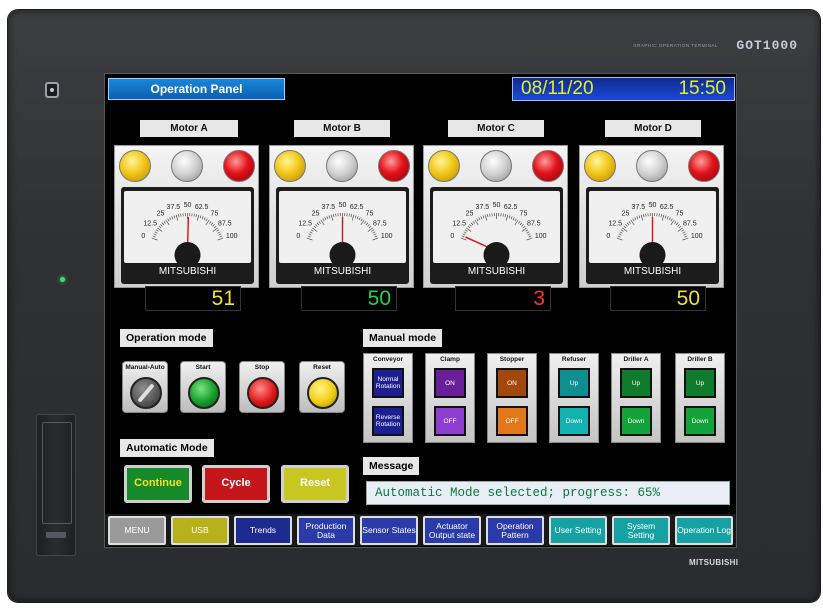 Image resolution: width=823 pixels, height=608 pixels. What do you see at coordinates (653, 128) in the screenshot?
I see `motor-label: Motor D` at bounding box center [653, 128].